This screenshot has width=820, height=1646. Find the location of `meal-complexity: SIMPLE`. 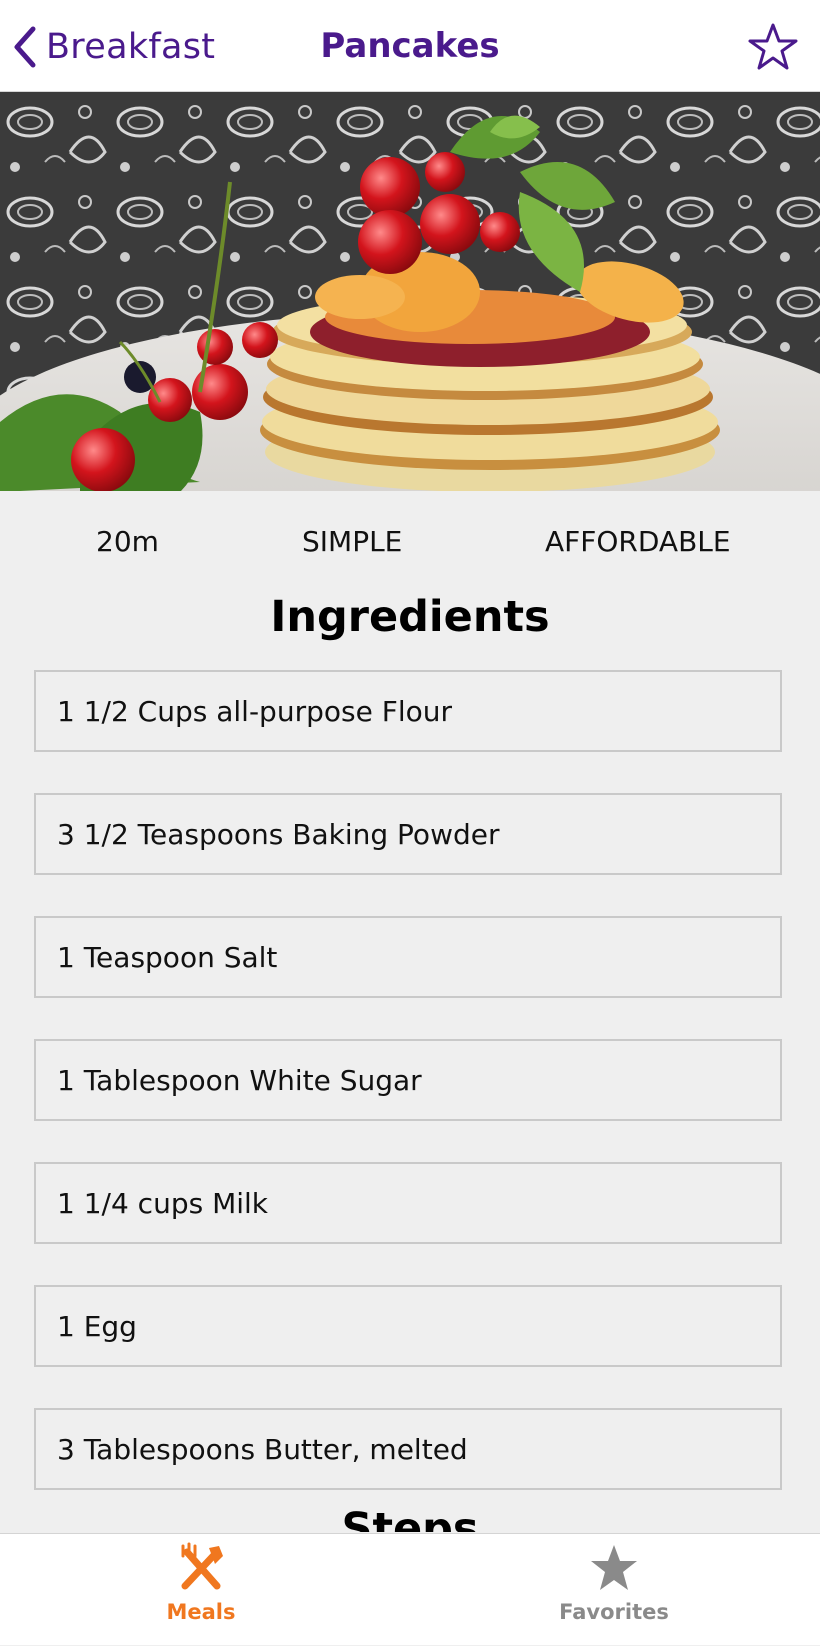

meal-complexity: SIMPLE is located at coordinates (352, 541).